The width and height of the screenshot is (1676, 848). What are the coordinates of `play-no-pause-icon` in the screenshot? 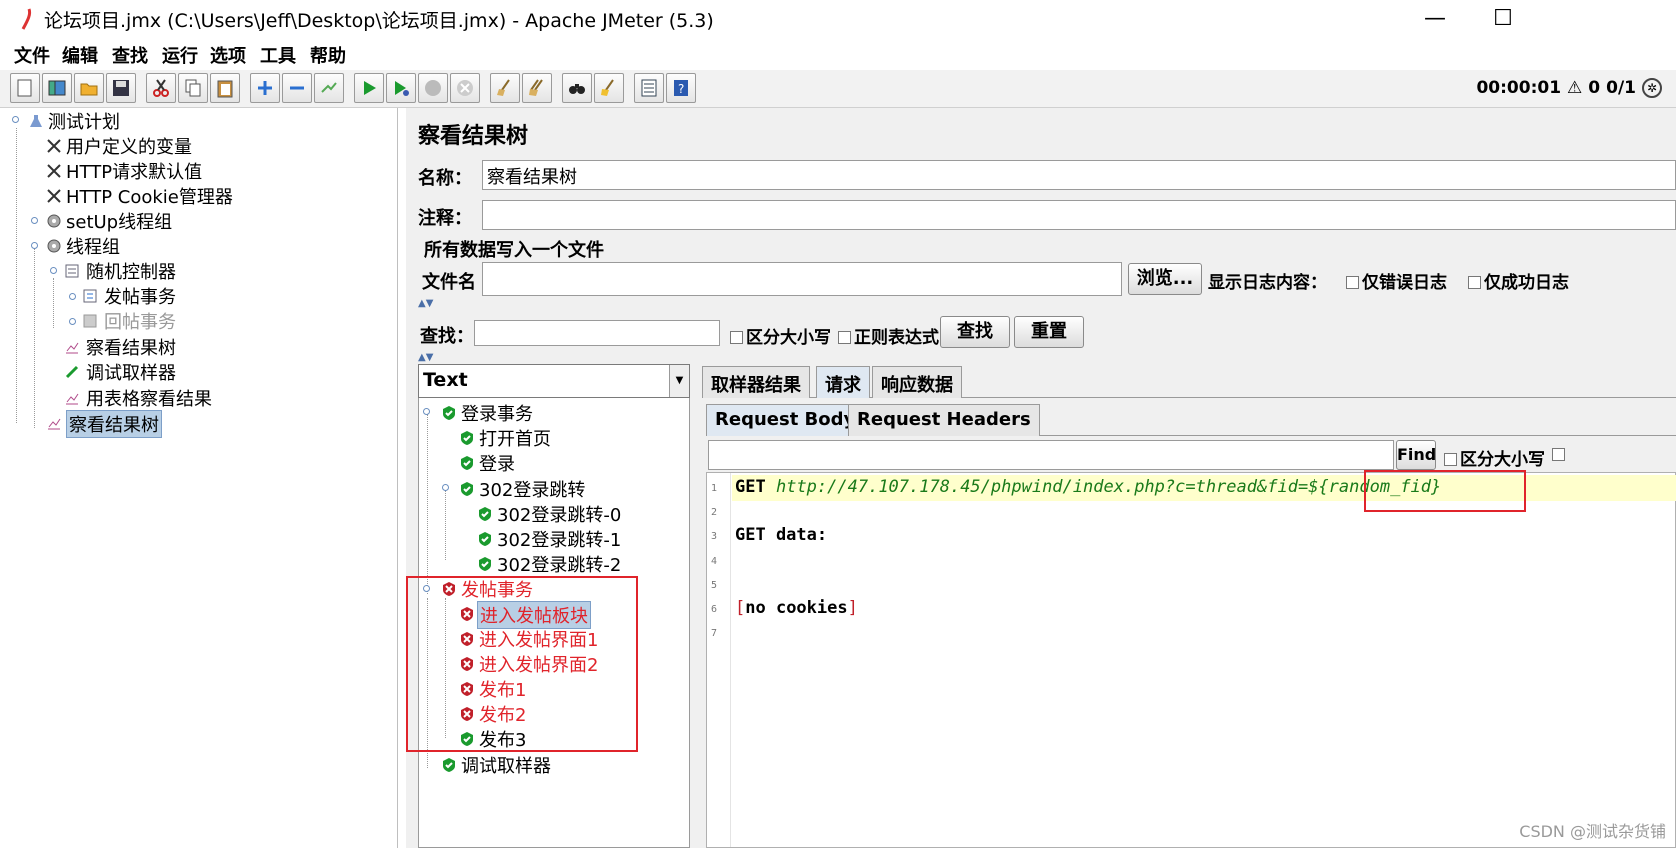 It's located at (402, 88).